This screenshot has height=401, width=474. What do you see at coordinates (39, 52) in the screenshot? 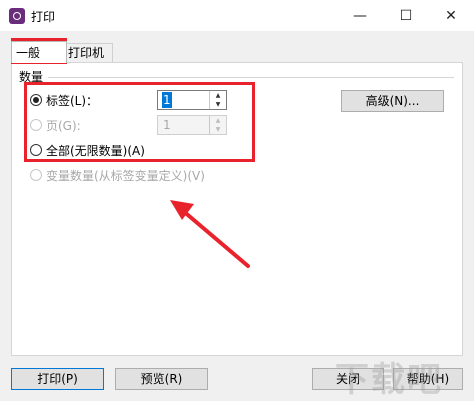
I see `tab-general: 一般` at bounding box center [39, 52].